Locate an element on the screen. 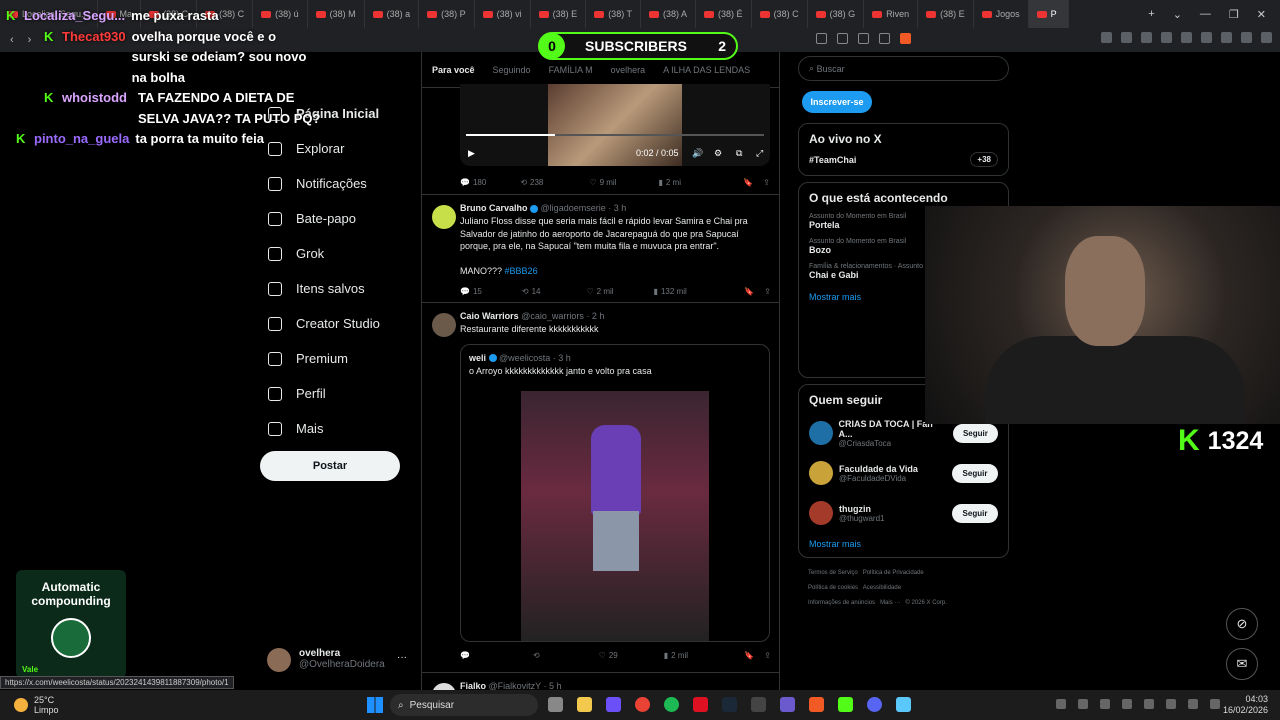  gear-icon: ⚙ is located at coordinates (718, 153).